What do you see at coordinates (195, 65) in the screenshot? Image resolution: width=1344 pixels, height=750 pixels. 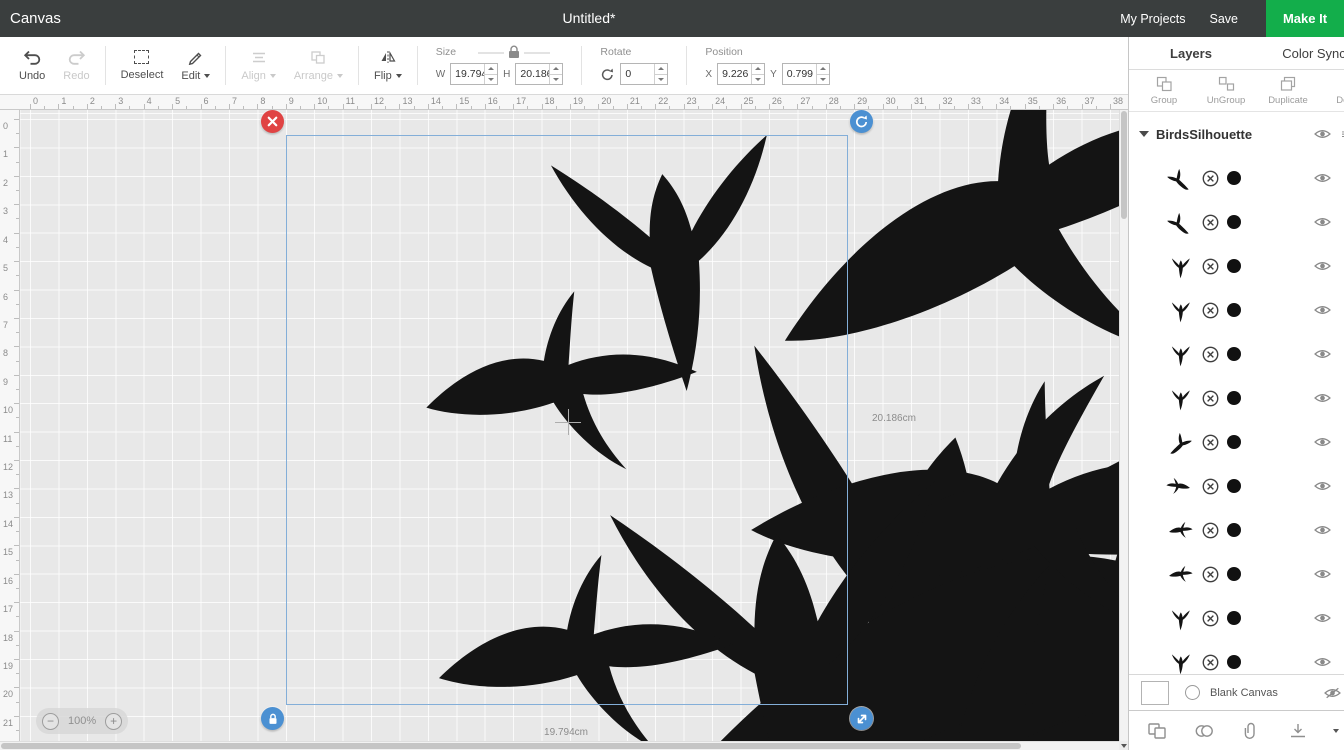 I see `edit-menu-button: Edit` at bounding box center [195, 65].